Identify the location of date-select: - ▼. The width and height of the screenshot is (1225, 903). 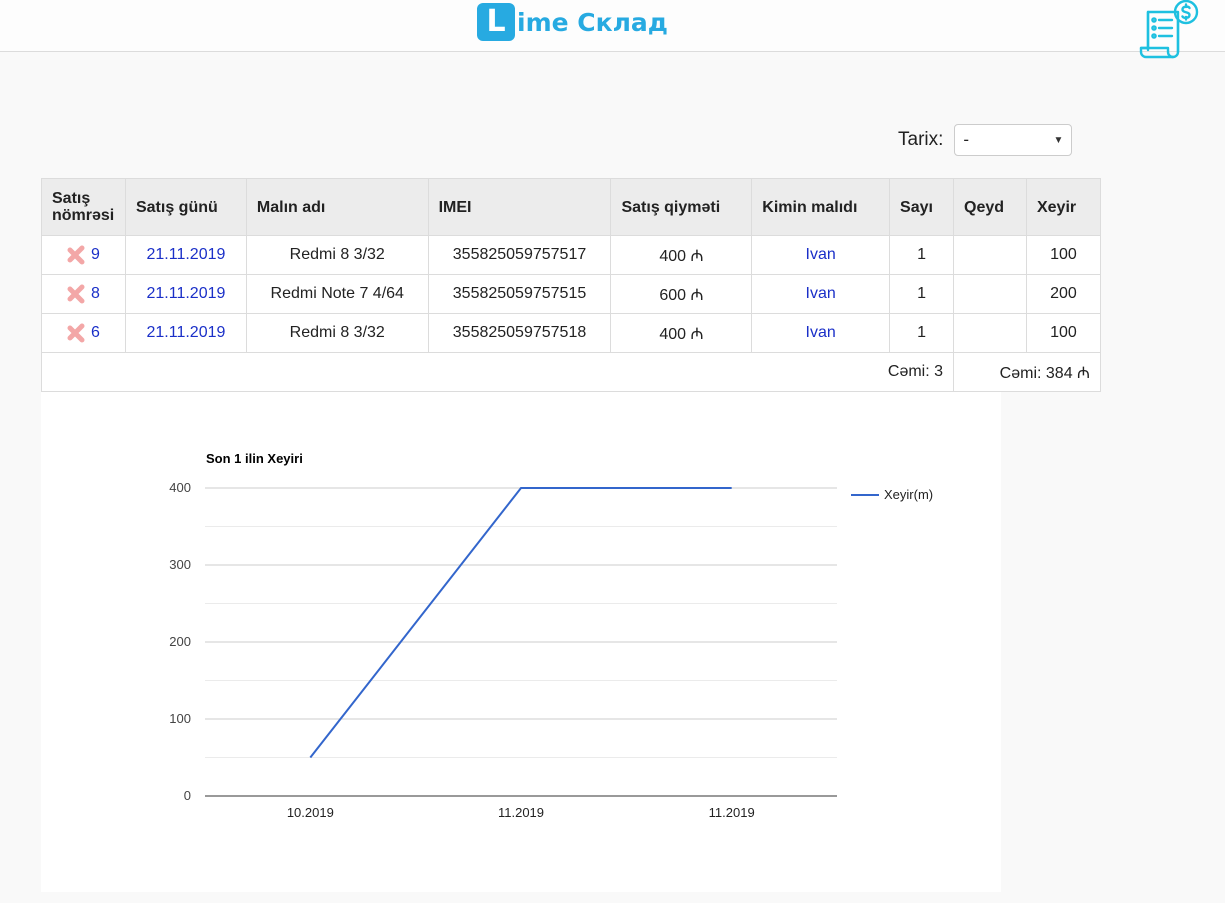
(1013, 140).